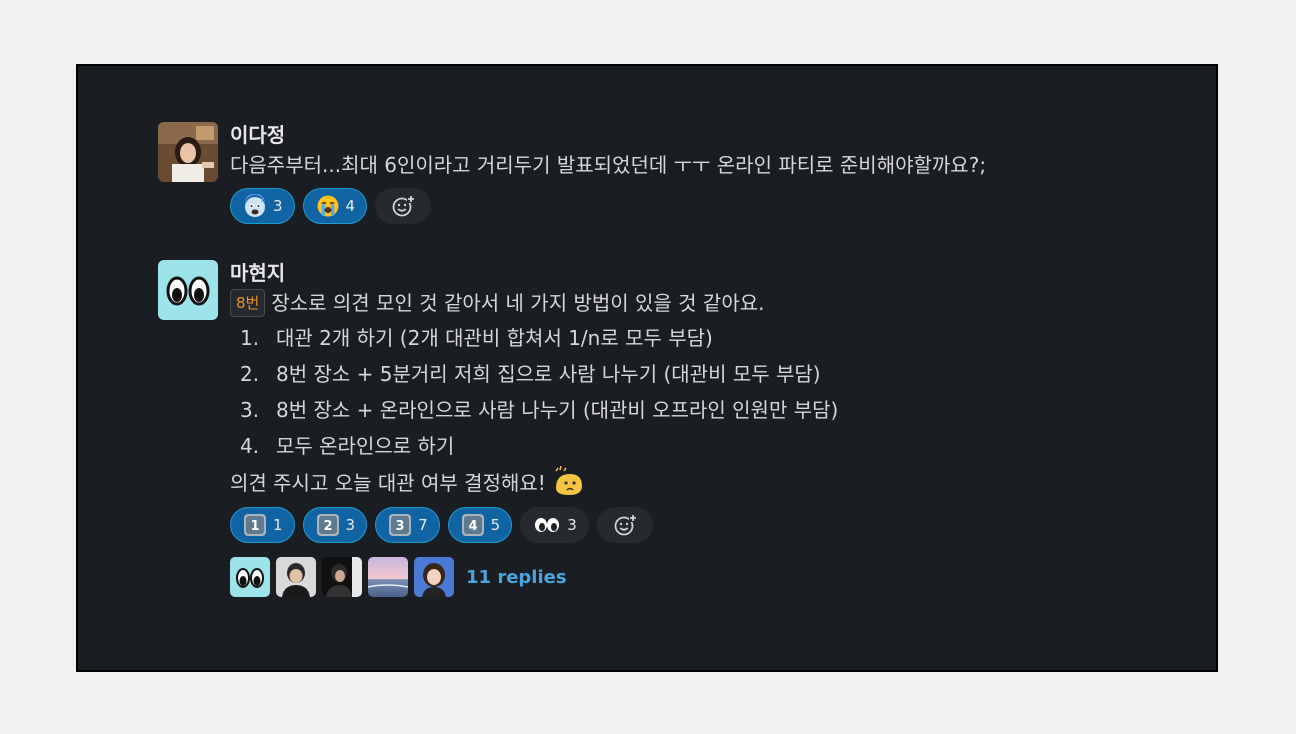  I want to click on author-name: 마현지, so click(710, 273).